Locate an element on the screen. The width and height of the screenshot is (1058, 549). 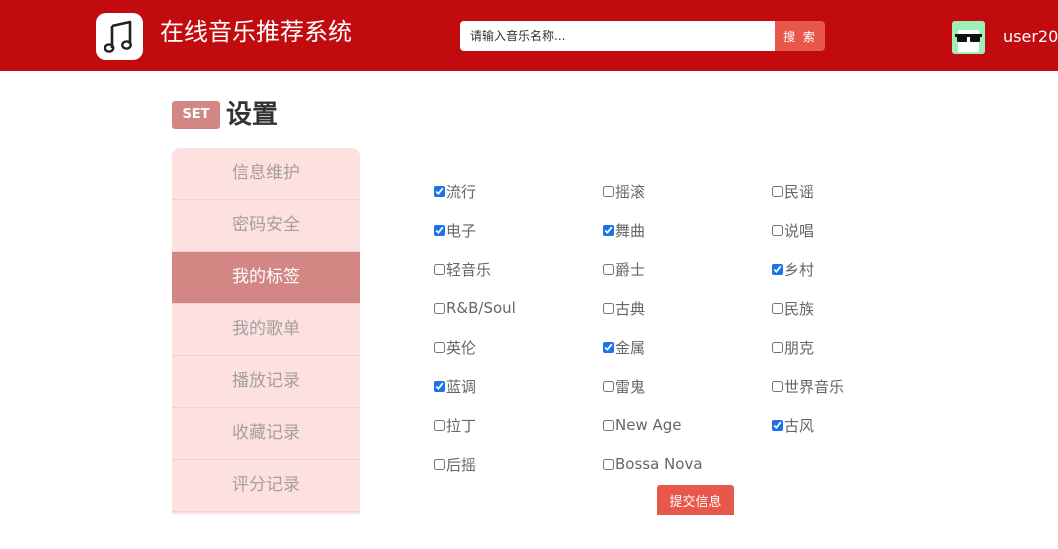
tag-option: 民族 is located at coordinates (793, 308).